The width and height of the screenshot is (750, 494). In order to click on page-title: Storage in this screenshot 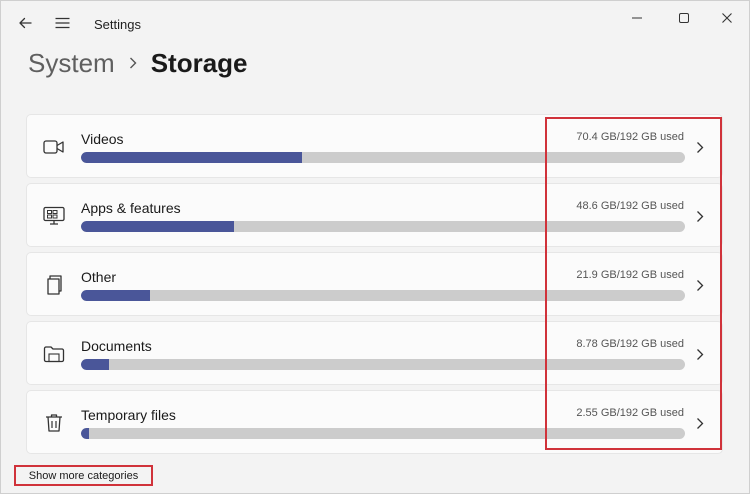, I will do `click(199, 62)`.